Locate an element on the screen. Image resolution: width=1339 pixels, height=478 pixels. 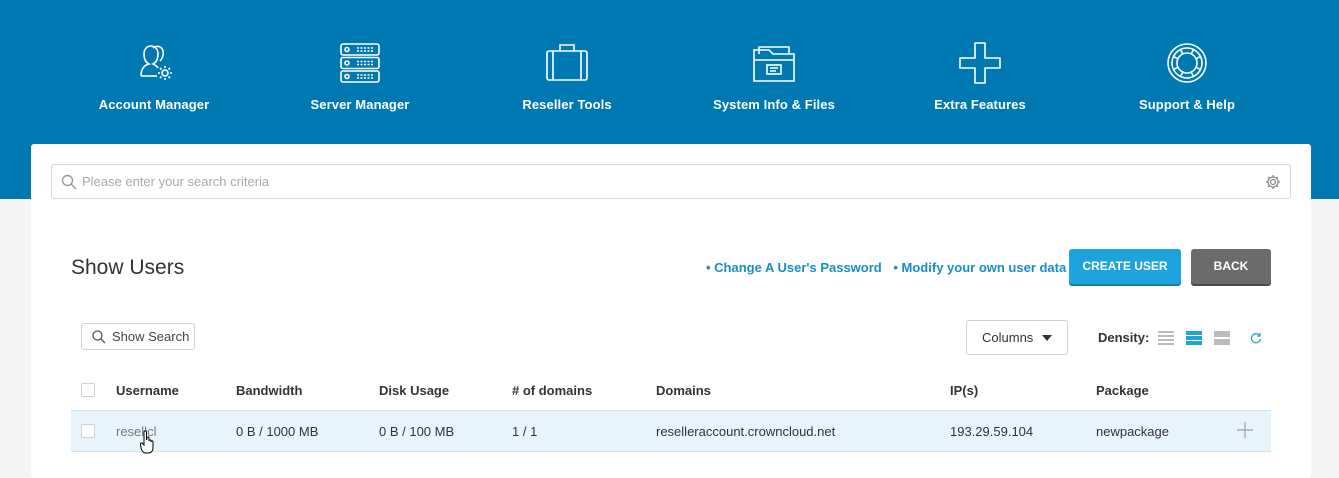
chevron-down-icon is located at coordinates (1047, 338).